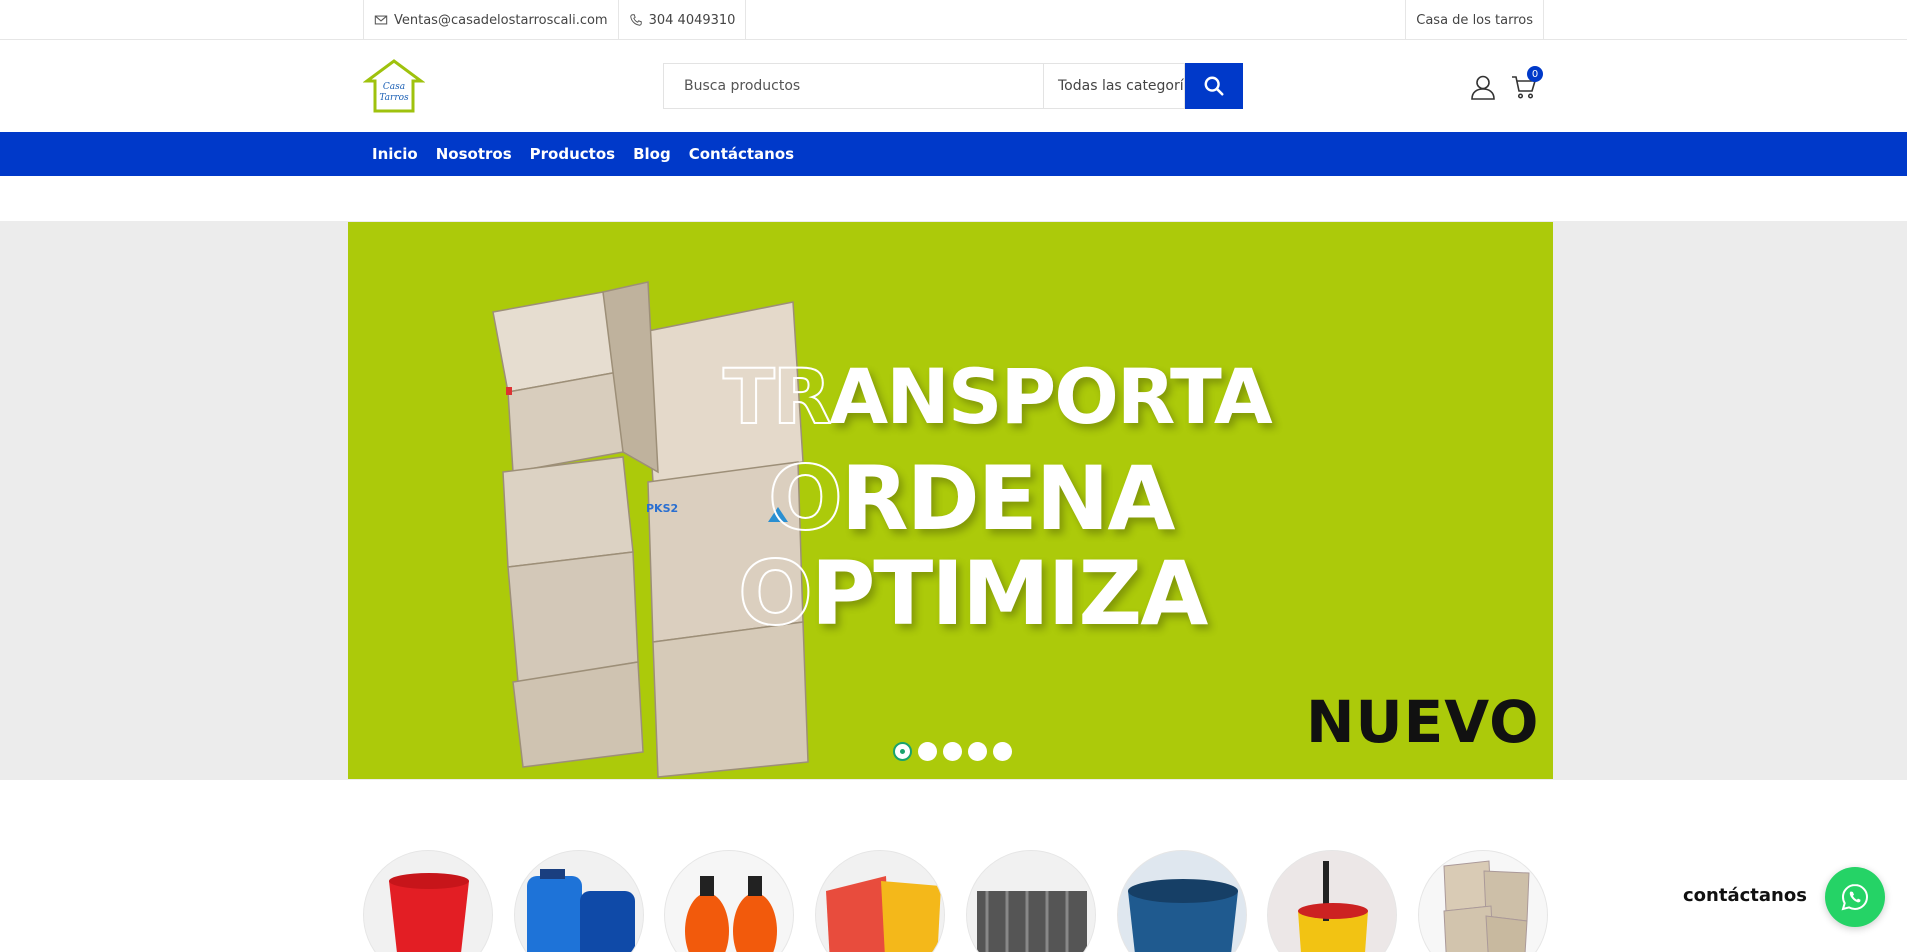 This screenshot has width=1907, height=952. I want to click on store-name-text: Casa de los tarros, so click(1474, 20).